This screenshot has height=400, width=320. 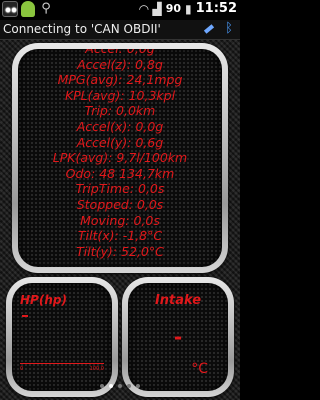 What do you see at coordinates (120, 80) in the screenshot?
I see `readout-line: MPG(avg): 24,1mpg` at bounding box center [120, 80].